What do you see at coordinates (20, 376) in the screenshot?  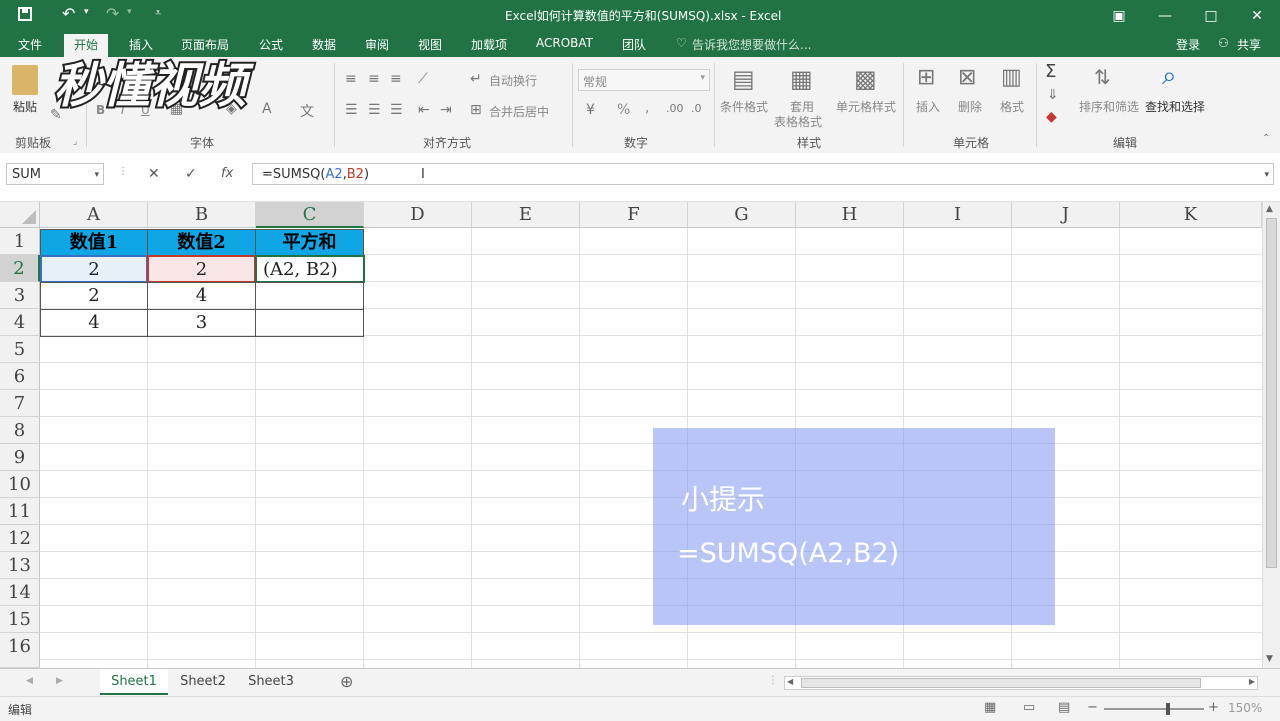 I see `row-header-6: 6` at bounding box center [20, 376].